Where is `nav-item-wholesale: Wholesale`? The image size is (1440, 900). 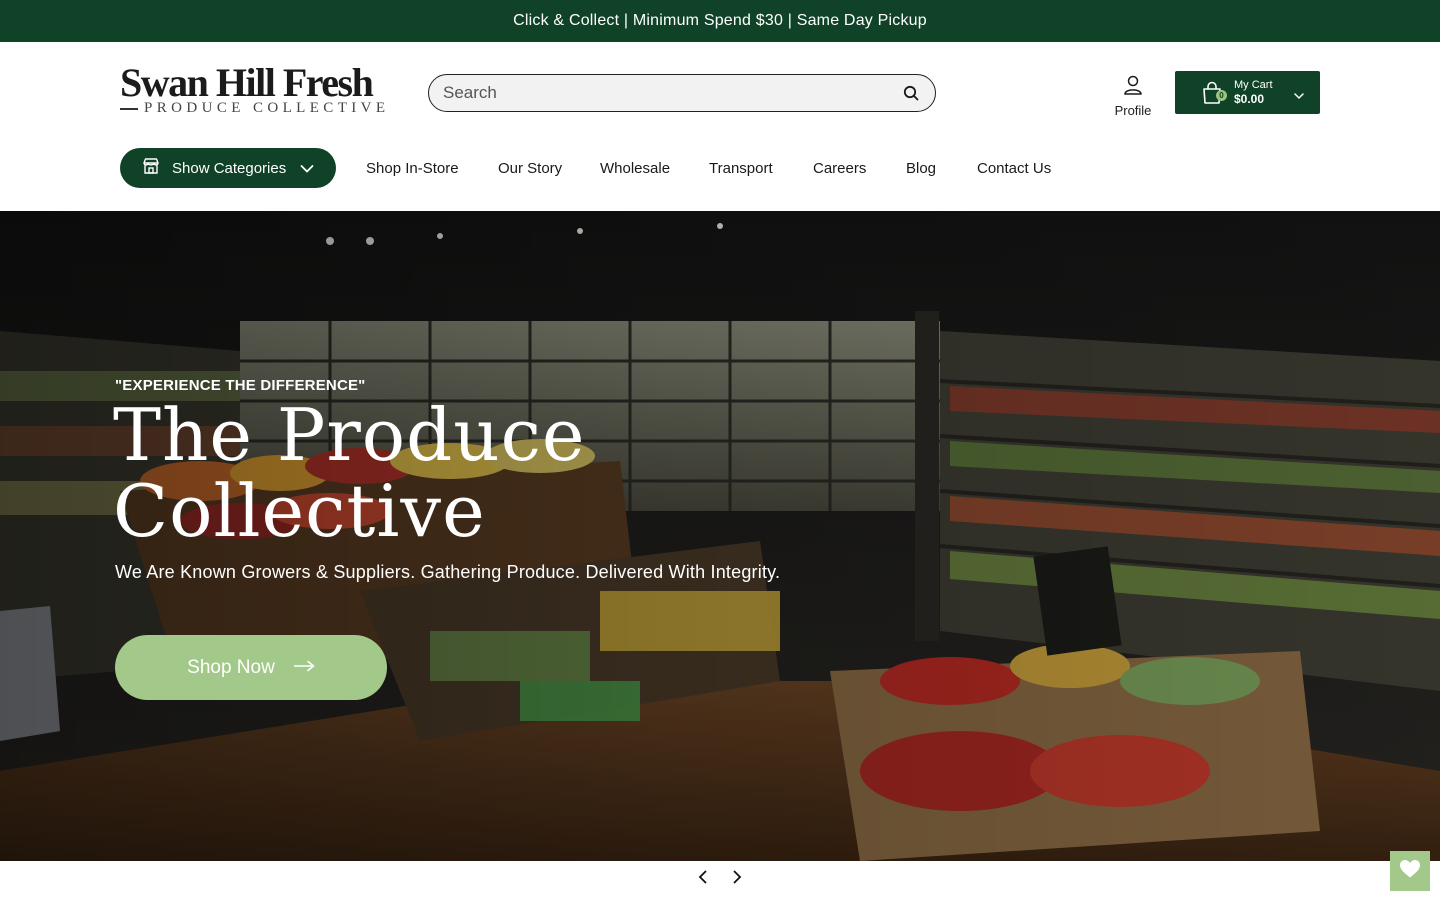
nav-item-wholesale: Wholesale is located at coordinates (635, 168).